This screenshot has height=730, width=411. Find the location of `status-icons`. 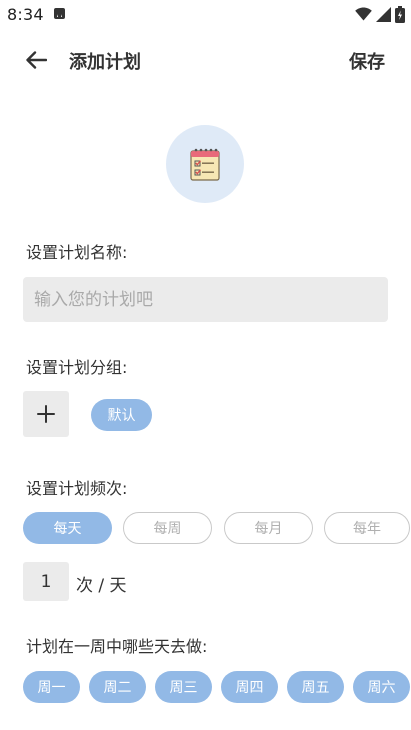

status-icons is located at coordinates (380, 14).